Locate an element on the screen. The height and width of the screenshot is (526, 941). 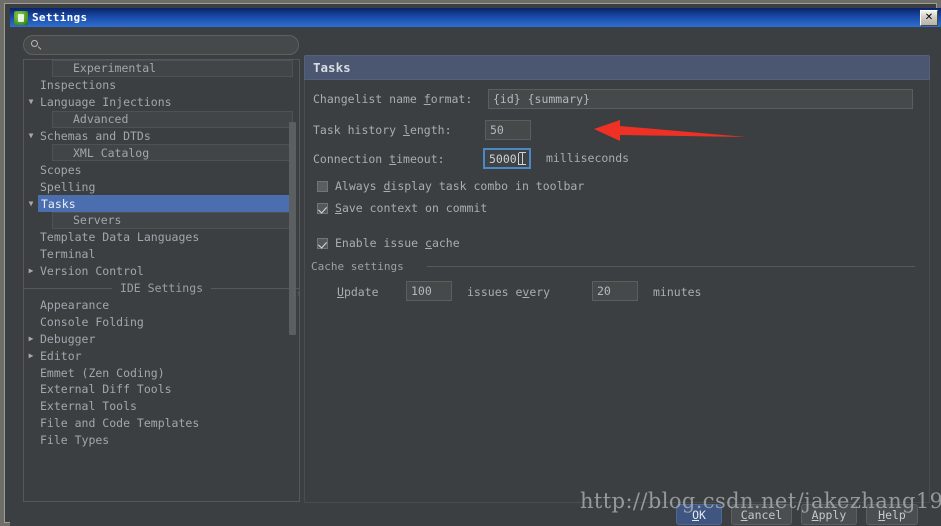
tree-item-surface: Appearance is located at coordinates (168, 305).